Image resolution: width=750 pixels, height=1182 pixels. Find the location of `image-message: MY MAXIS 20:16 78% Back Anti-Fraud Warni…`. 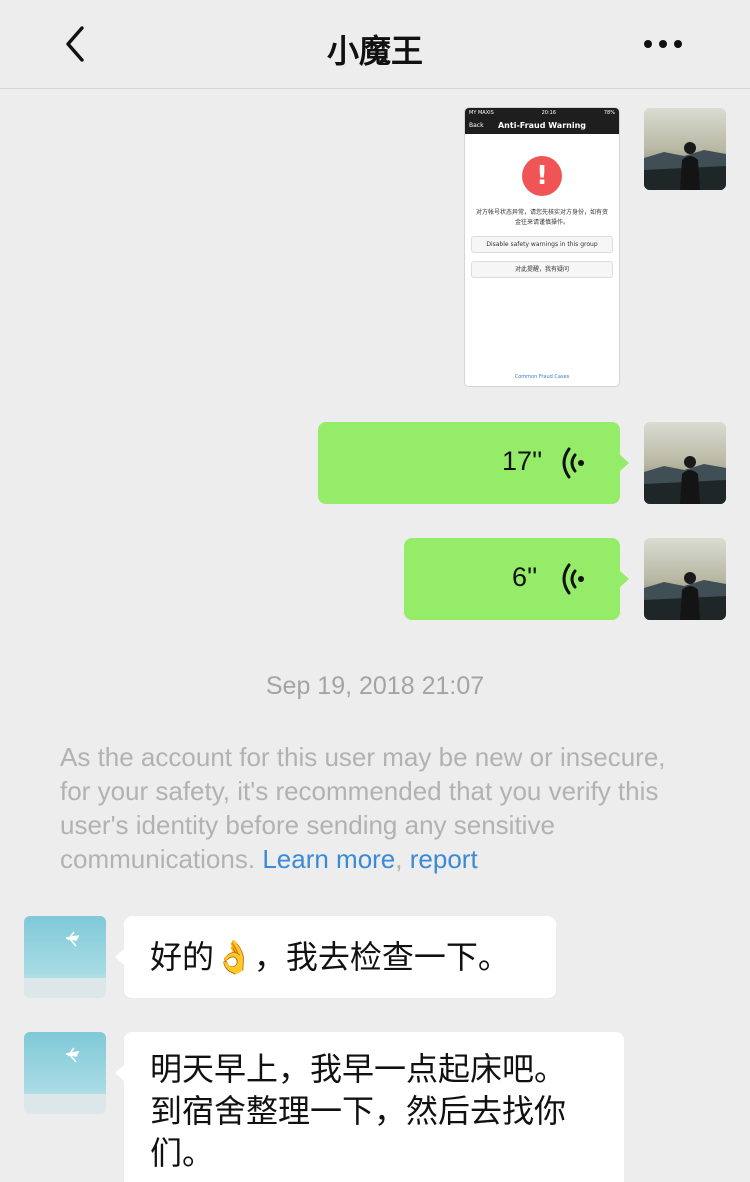

image-message: MY MAXIS 20:16 78% Back Anti-Fraud Warni… is located at coordinates (542, 247).